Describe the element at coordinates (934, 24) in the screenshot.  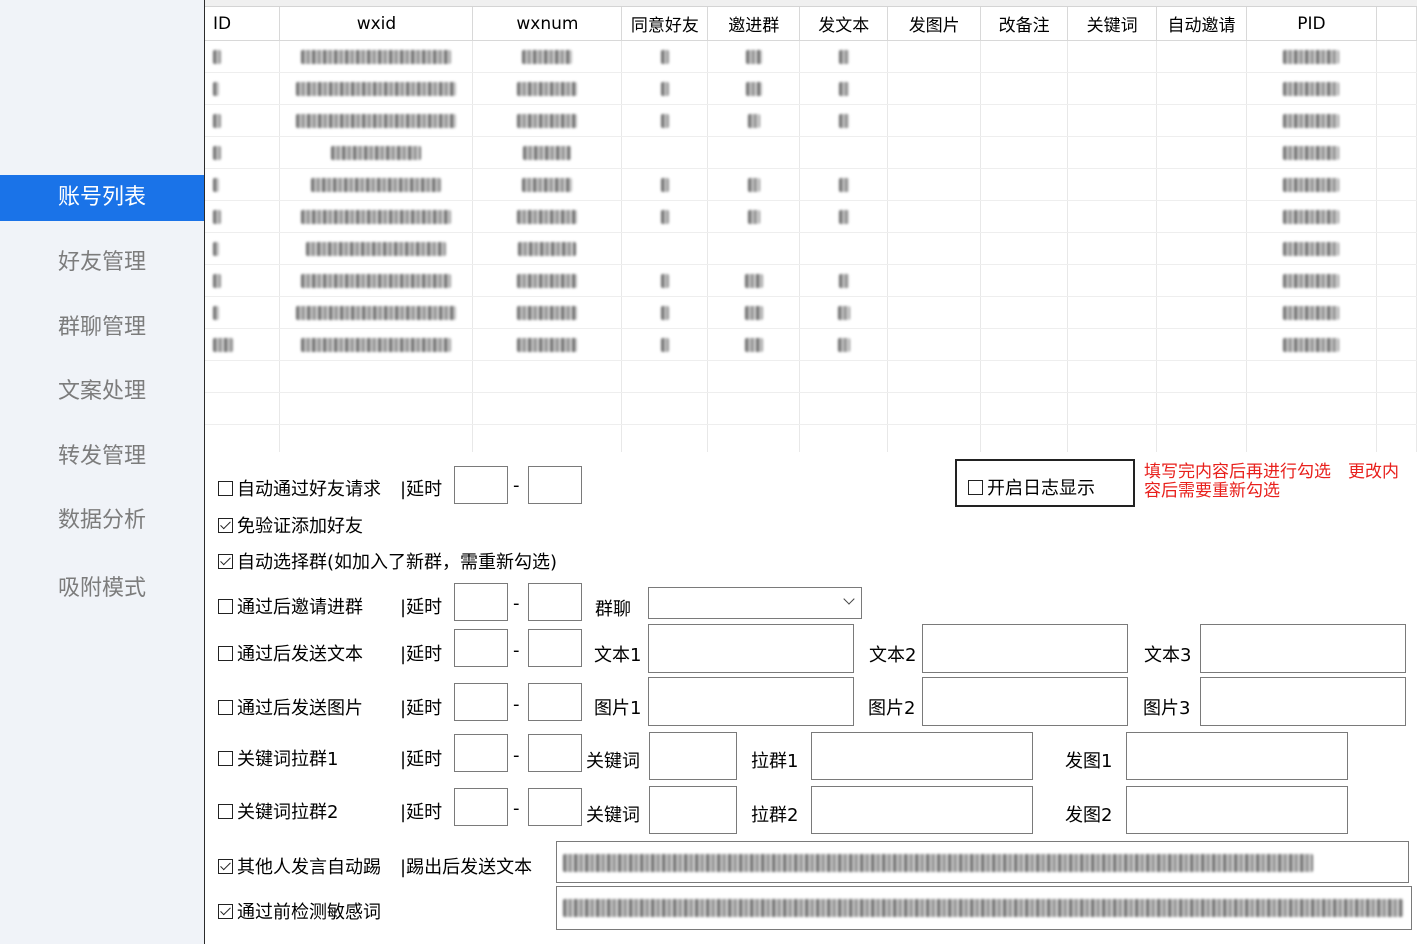
I see `column-header-send-image: 发图片` at that location.